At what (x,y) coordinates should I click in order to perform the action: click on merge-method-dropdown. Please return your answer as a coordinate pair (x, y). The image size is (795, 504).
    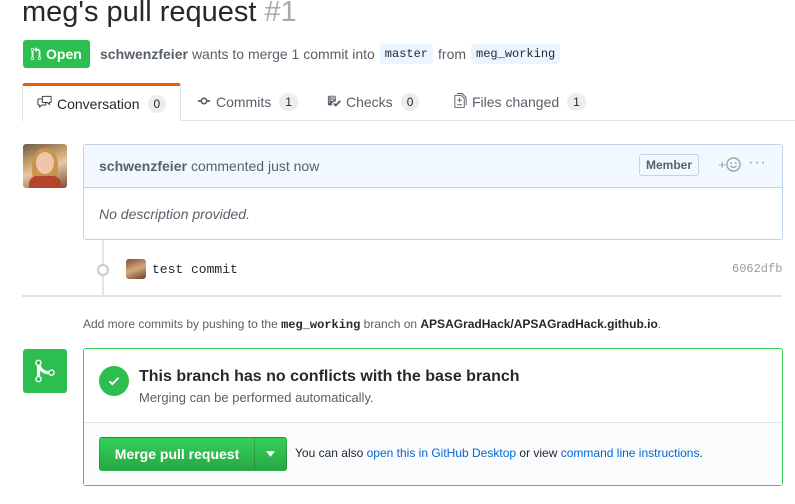
    Looking at the image, I should click on (270, 454).